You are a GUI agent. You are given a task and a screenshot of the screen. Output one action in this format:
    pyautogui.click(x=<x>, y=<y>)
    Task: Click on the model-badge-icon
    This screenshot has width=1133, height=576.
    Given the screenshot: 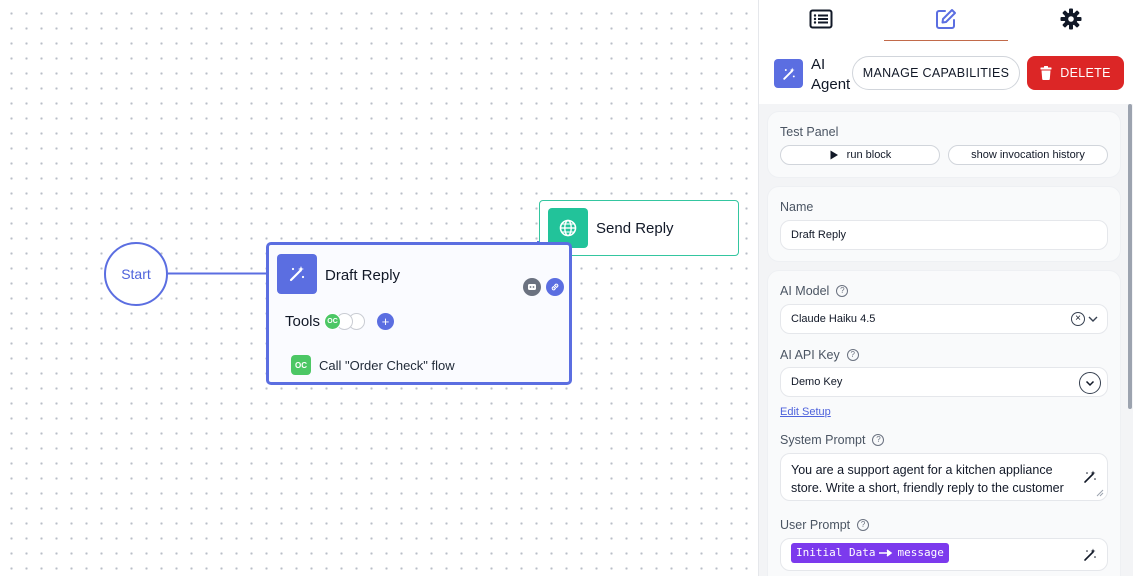 What is the action you would take?
    pyautogui.click(x=532, y=287)
    